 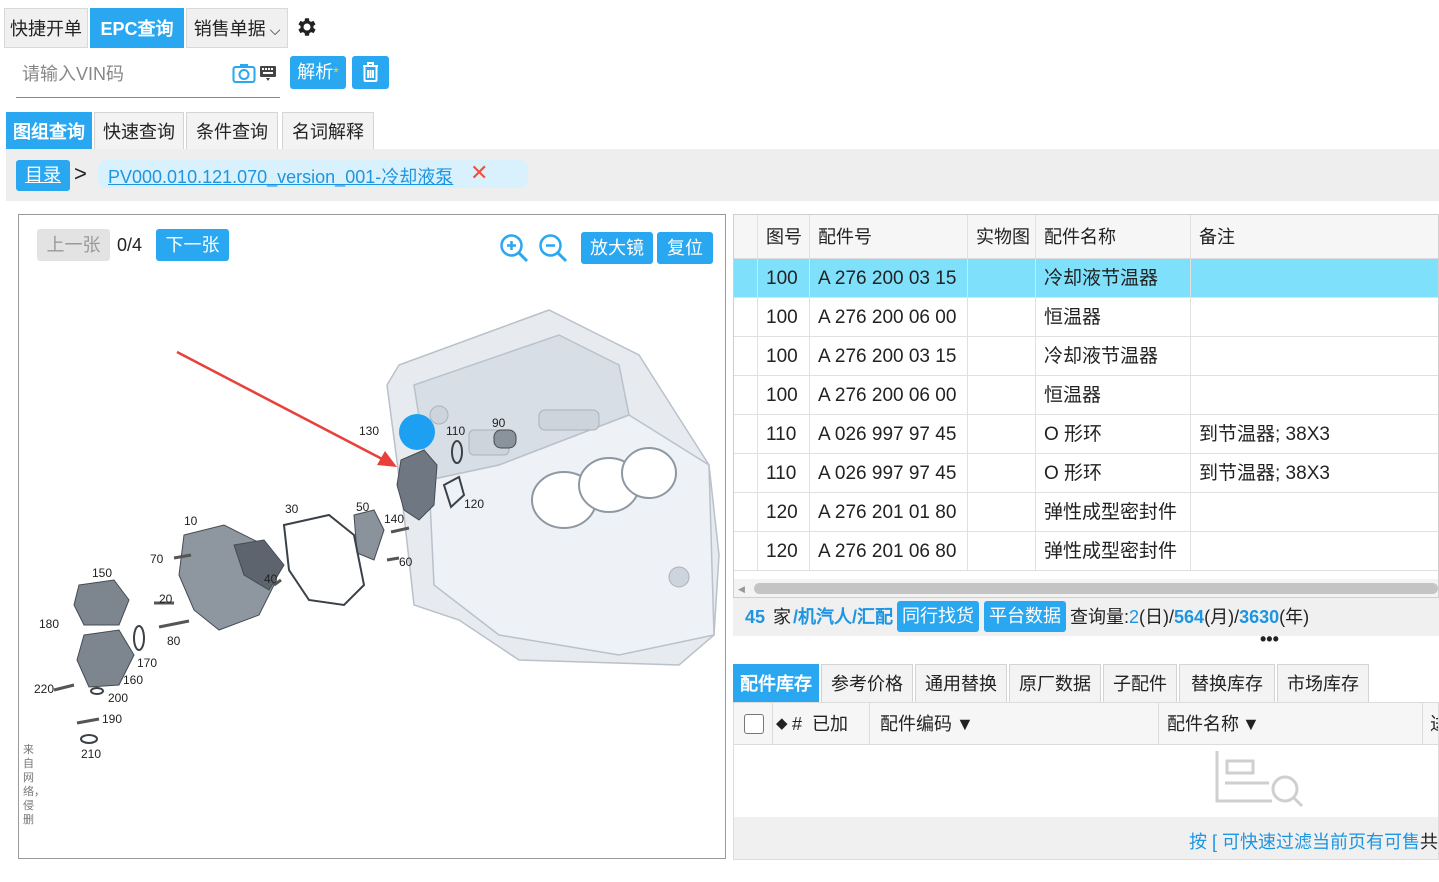 I want to click on supplier-count: 45, so click(x=755, y=617).